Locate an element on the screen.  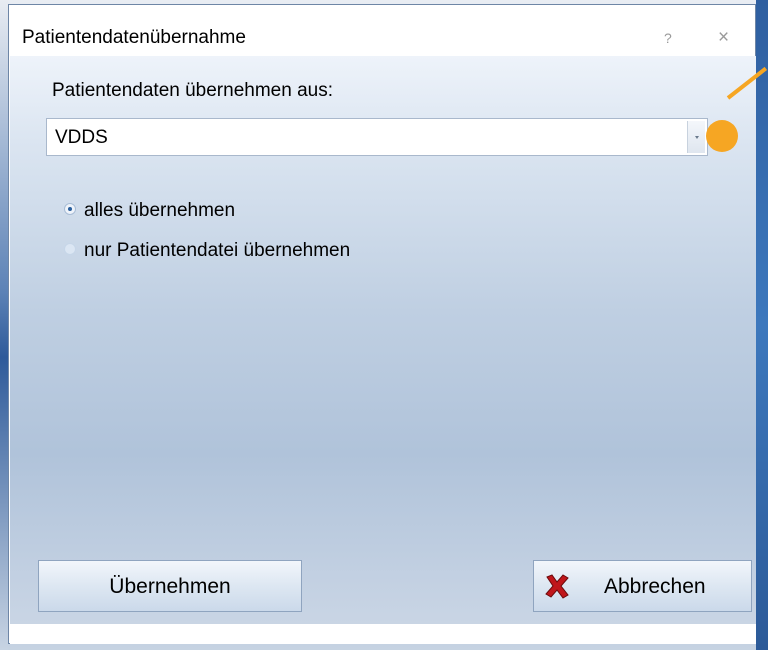
source-dropdown-value: VDDS is located at coordinates (81, 137).